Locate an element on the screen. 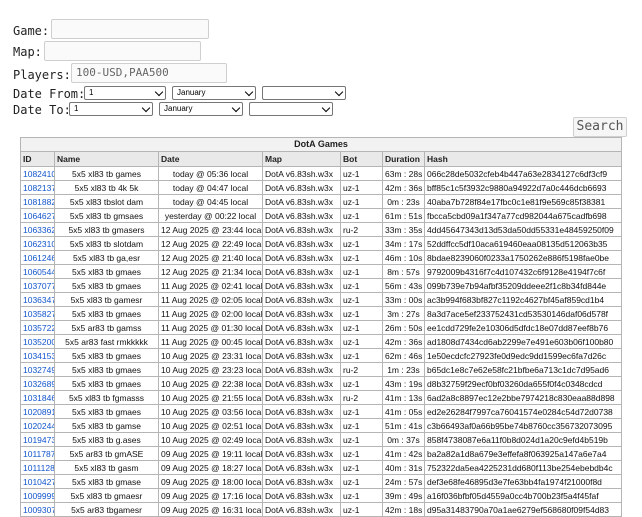  game-id-cell: 1035200 is located at coordinates (37, 341).